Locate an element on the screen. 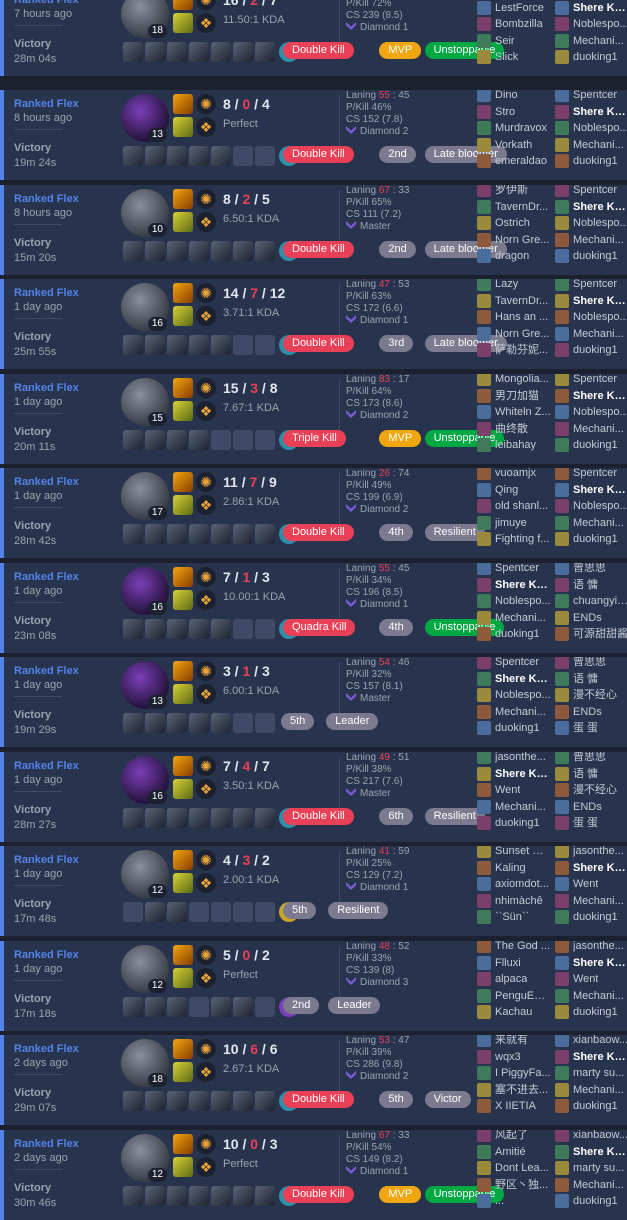 The image size is (627, 1220). champion-portrait: 10 is located at coordinates (145, 213).